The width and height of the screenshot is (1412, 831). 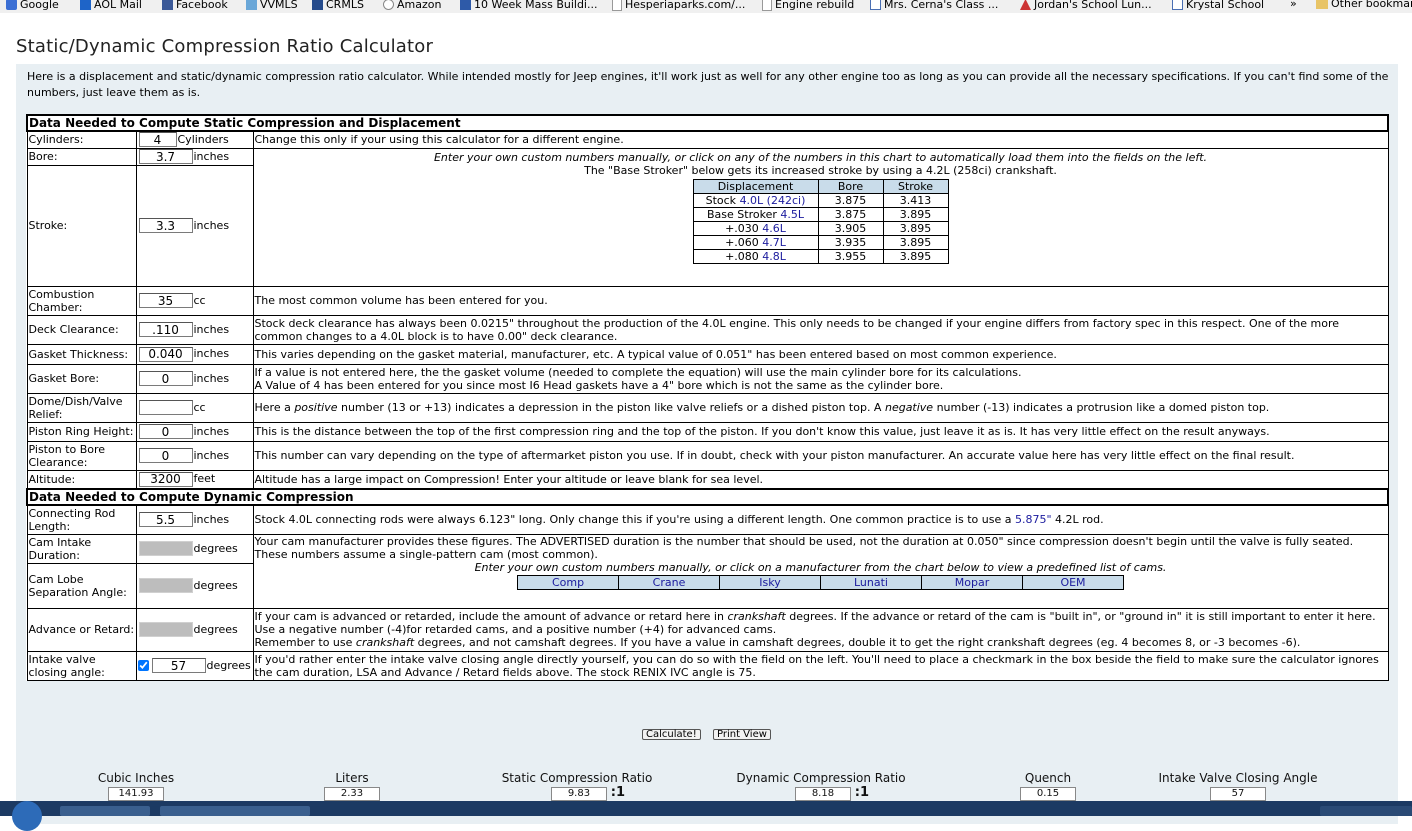 I want to click on manufacturer-mopar: Mopar, so click(x=972, y=582).